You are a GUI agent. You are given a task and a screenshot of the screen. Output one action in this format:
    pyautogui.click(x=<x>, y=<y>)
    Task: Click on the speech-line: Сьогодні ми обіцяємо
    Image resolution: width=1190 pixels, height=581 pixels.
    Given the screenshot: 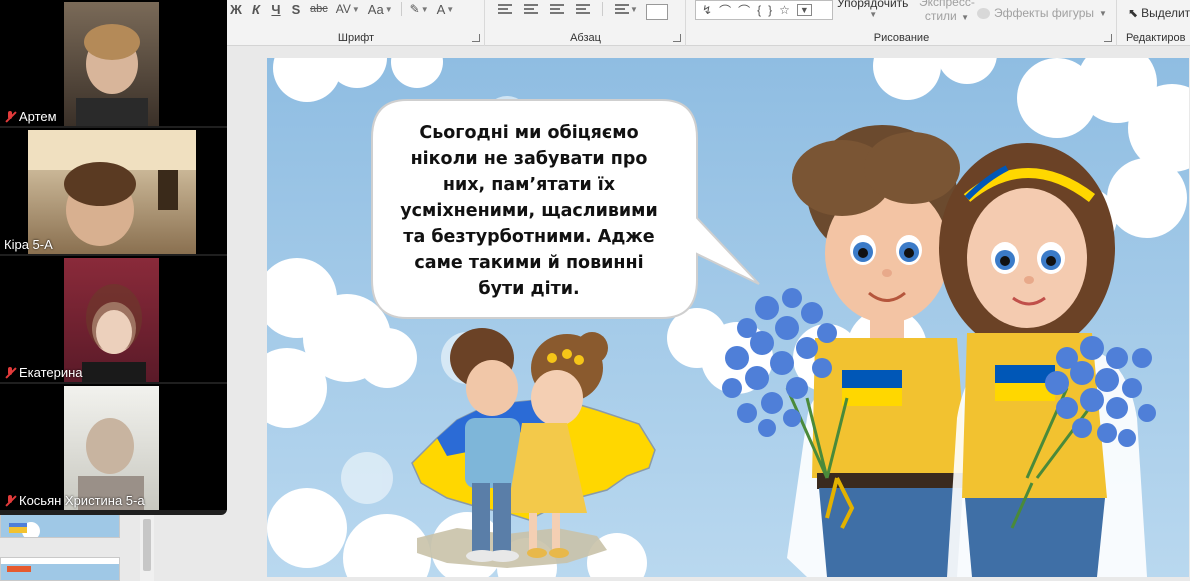 What is the action you would take?
    pyautogui.click(x=529, y=133)
    